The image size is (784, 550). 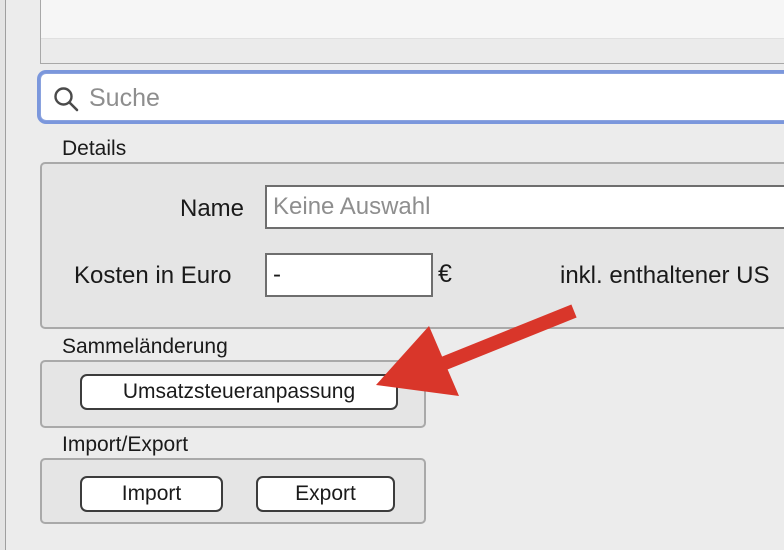 I want to click on import-button: Import, so click(x=151, y=494).